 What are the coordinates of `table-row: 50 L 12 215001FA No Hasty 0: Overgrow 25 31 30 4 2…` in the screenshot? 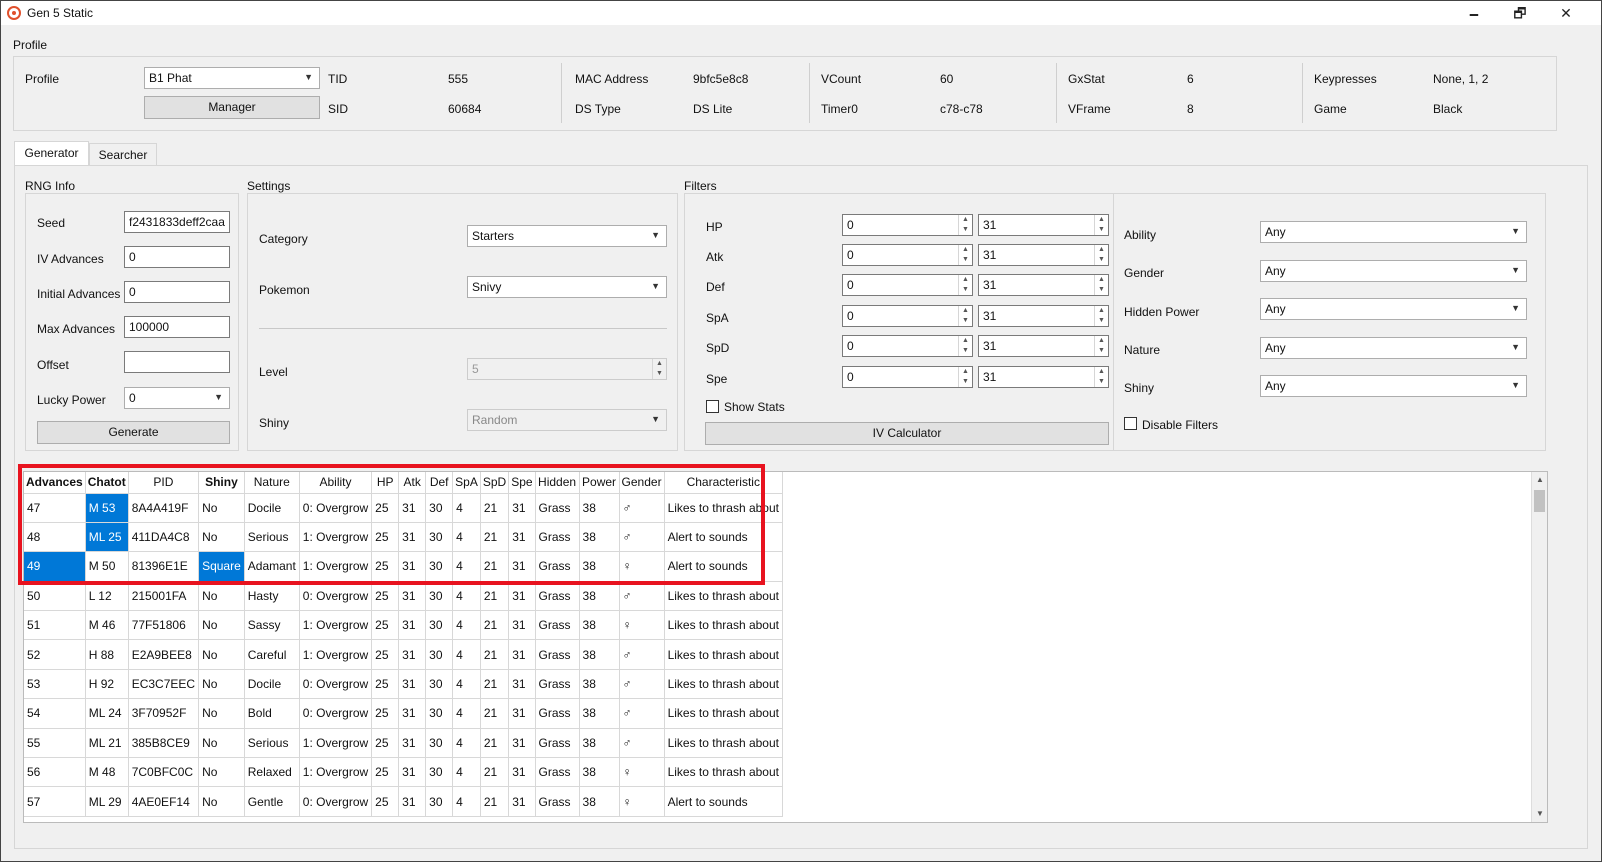 It's located at (403, 596).